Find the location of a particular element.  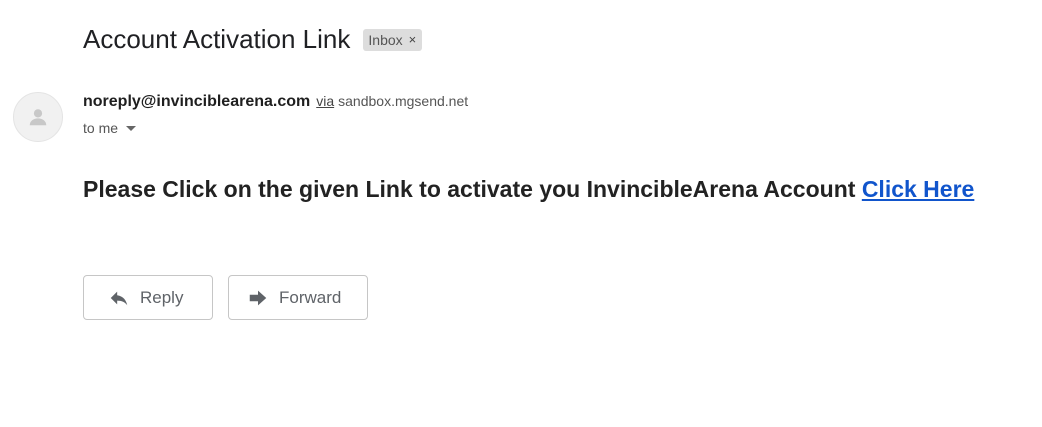

email-subject: Account Activation Link is located at coordinates (217, 39).